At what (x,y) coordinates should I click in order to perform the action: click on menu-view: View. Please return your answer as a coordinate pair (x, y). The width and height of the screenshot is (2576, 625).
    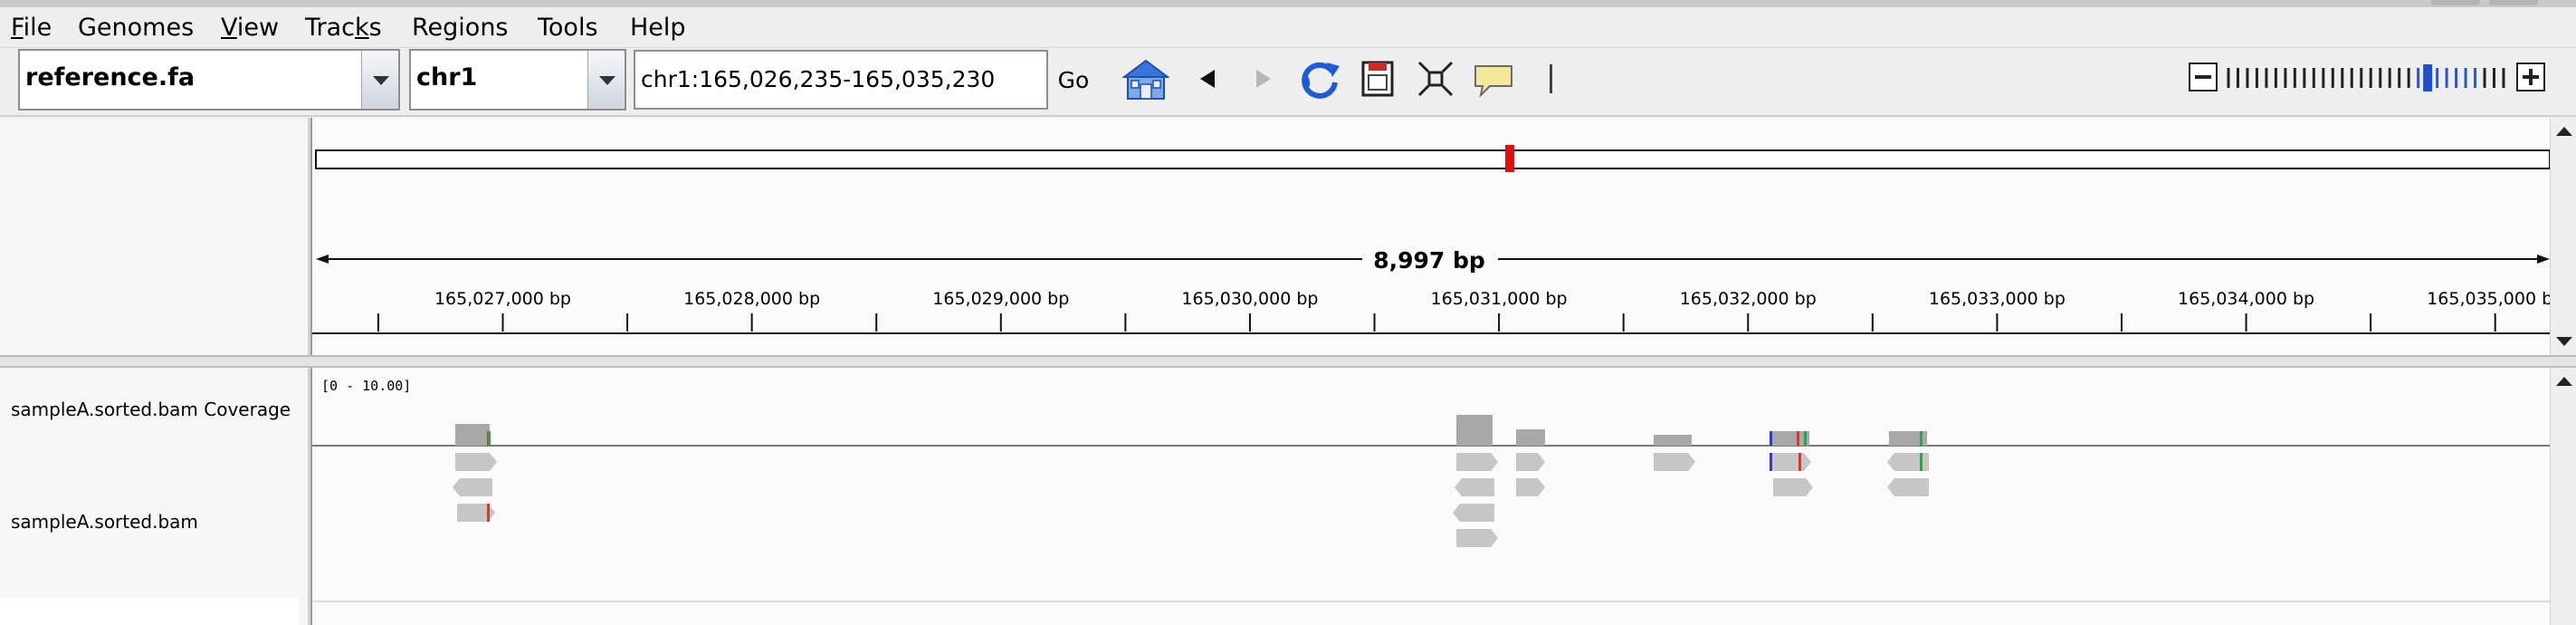
    Looking at the image, I should click on (250, 28).